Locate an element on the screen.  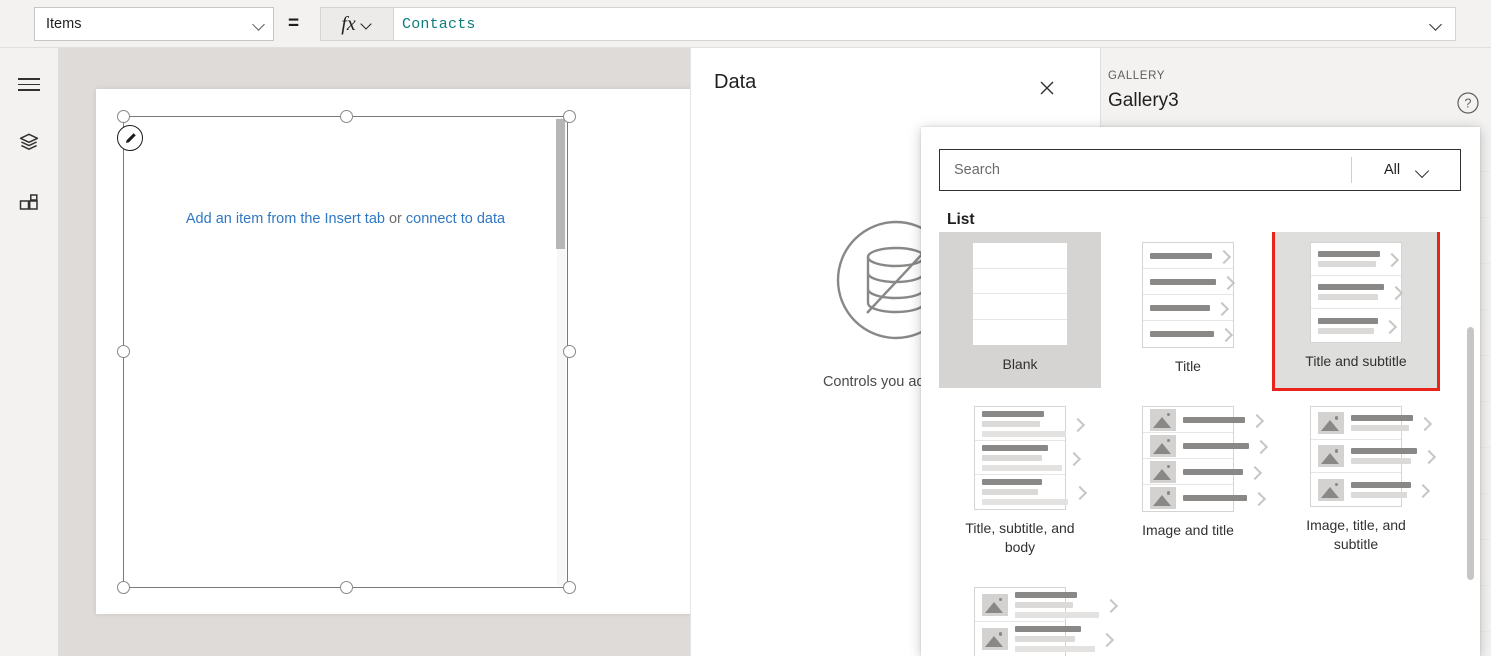
thumb-image-title is located at coordinates (1195, 459).